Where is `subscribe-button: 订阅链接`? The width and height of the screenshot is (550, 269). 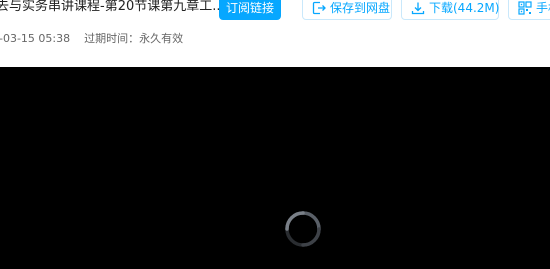
subscribe-button: 订阅链接 is located at coordinates (250, 10).